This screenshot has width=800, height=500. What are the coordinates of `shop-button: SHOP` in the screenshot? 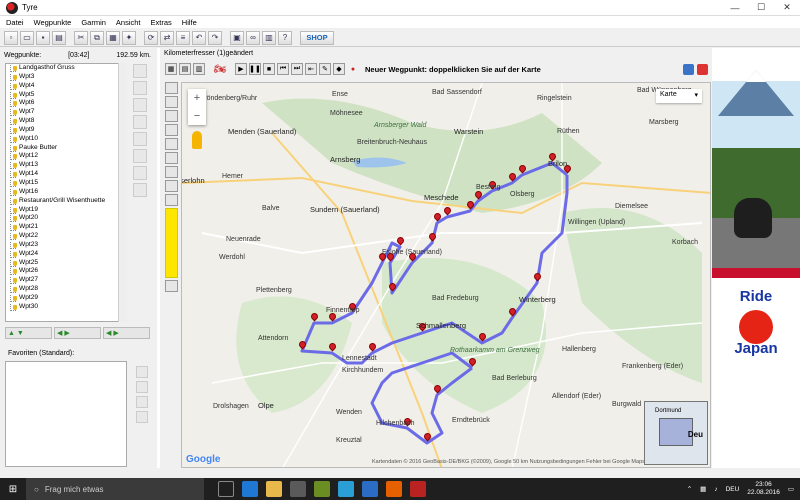 It's located at (317, 37).